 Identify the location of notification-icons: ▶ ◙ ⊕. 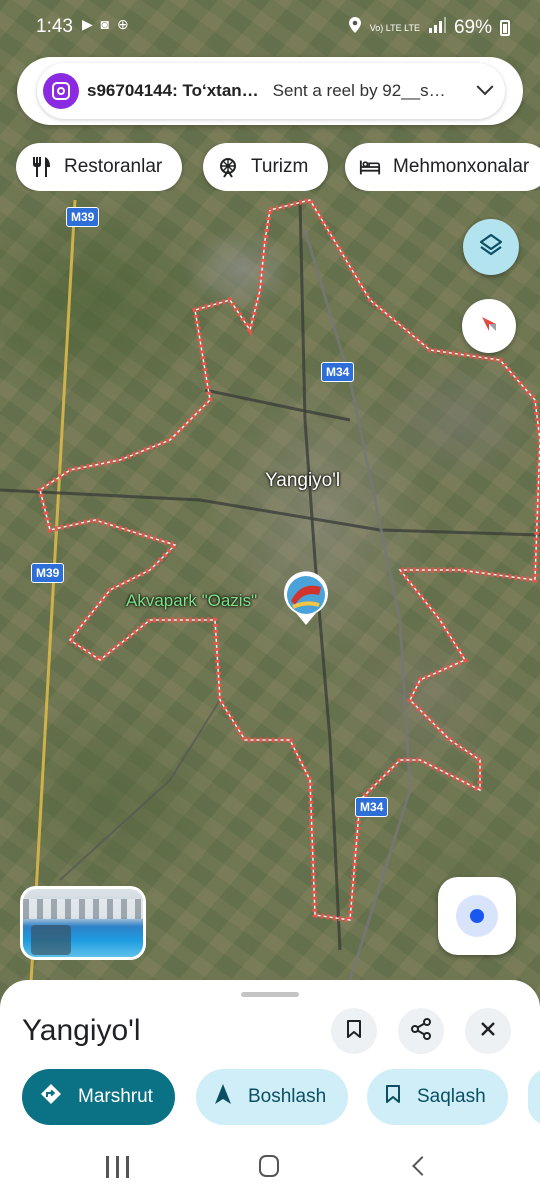
(106, 24).